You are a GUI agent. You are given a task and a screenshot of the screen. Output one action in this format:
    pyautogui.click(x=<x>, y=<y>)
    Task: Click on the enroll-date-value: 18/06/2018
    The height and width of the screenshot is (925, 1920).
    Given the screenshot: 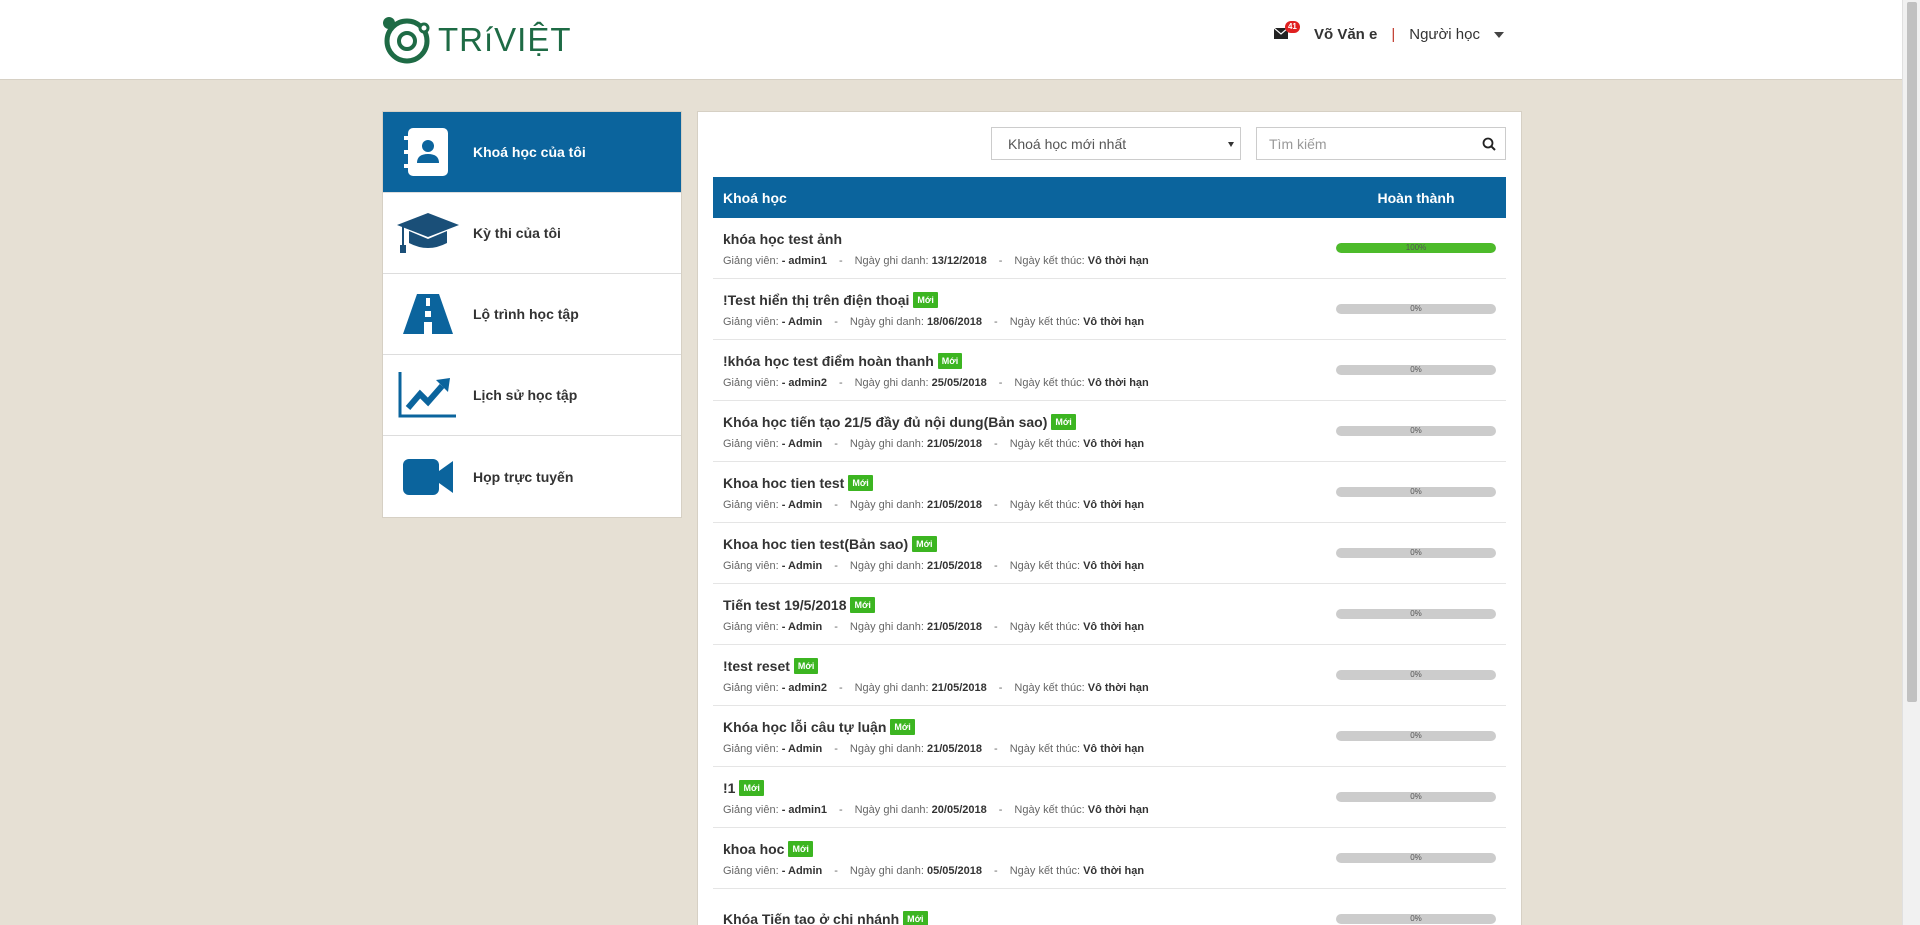 What is the action you would take?
    pyautogui.click(x=954, y=322)
    